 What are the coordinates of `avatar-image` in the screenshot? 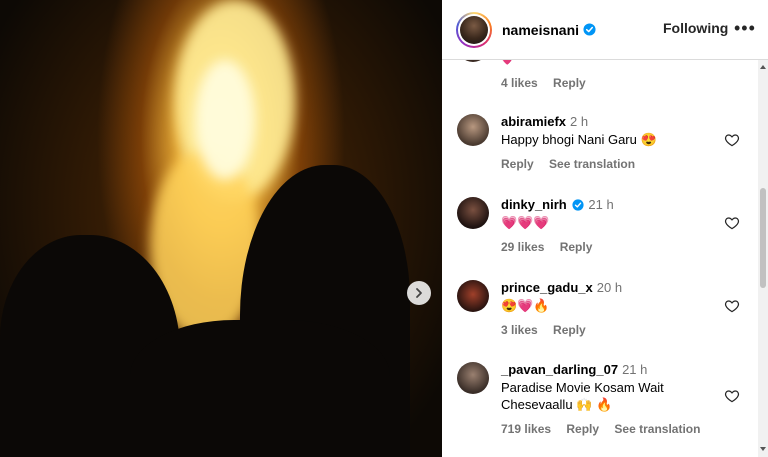 It's located at (474, 29).